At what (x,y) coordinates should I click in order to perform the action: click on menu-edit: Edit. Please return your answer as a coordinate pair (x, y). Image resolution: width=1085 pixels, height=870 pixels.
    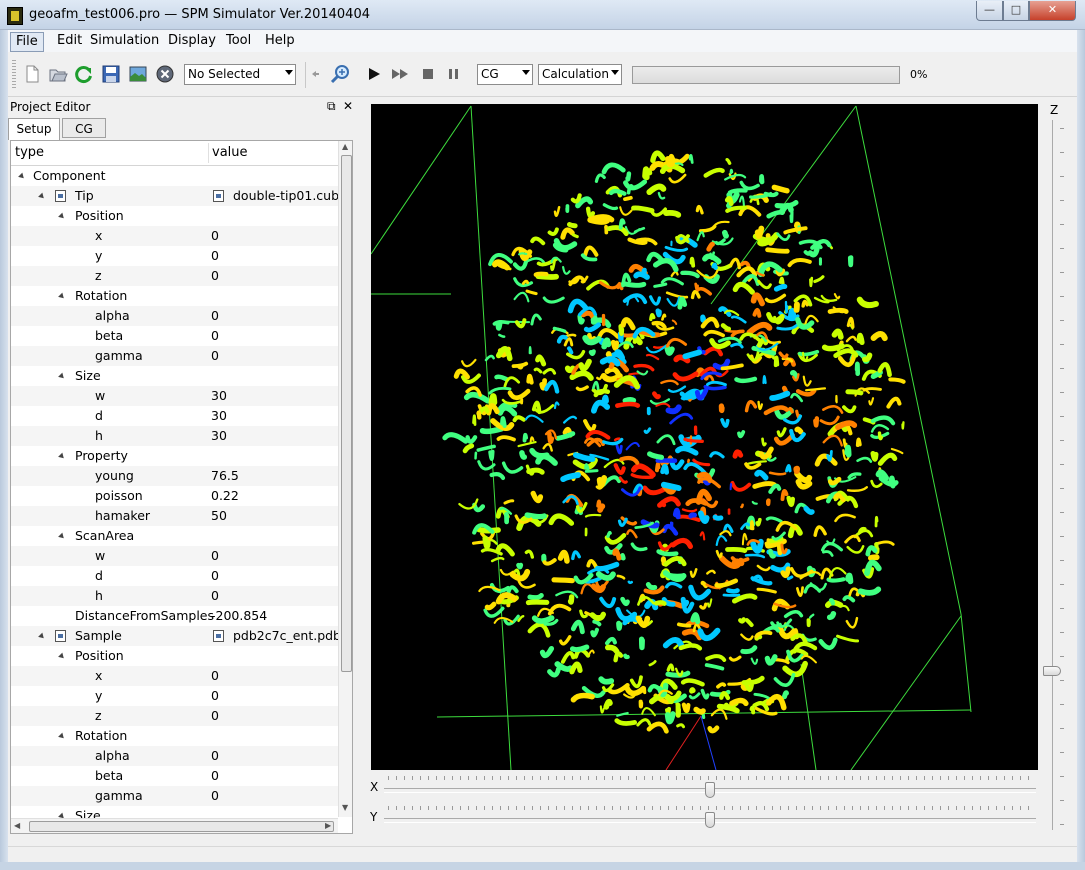
    Looking at the image, I should click on (69, 41).